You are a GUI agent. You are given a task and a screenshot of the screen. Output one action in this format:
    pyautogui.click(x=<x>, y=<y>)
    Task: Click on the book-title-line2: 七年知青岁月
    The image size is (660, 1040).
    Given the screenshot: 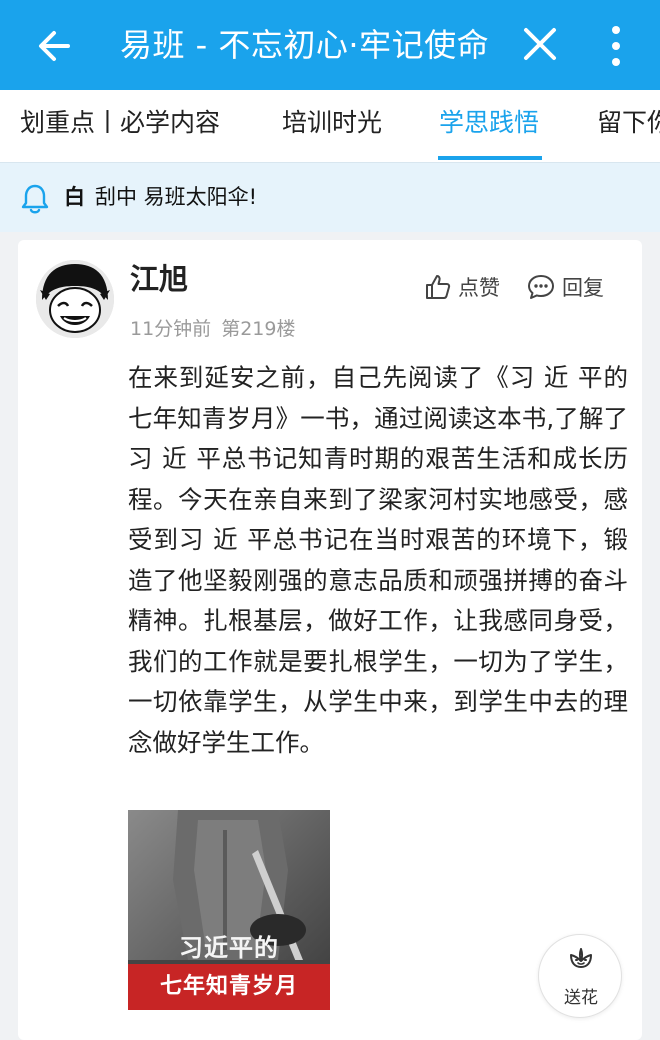 What is the action you would take?
    pyautogui.click(x=228, y=986)
    